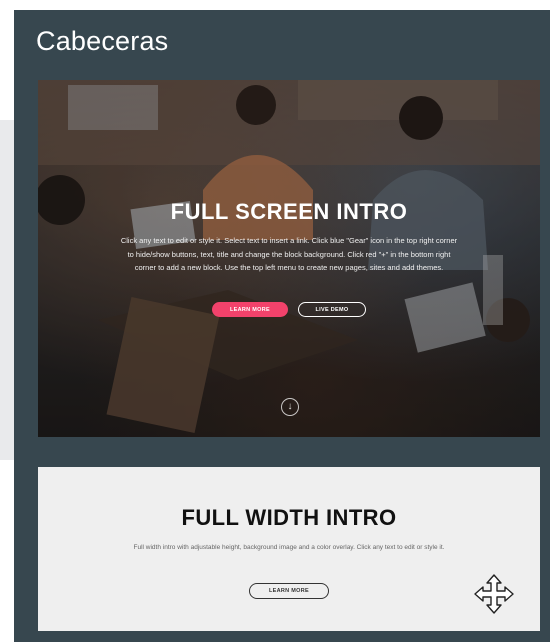 The width and height of the screenshot is (550, 642). I want to click on learn-more-button-outline: LEARN MORE, so click(289, 591).